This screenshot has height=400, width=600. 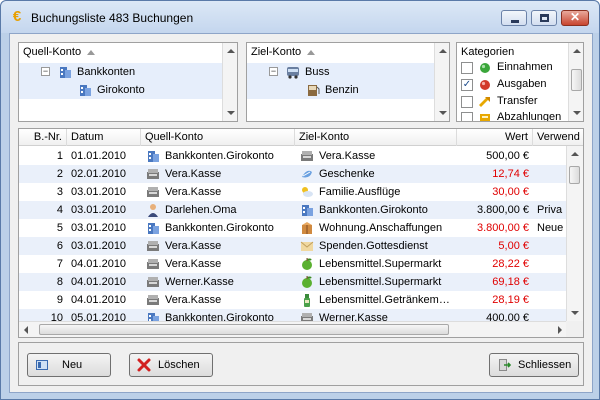 What do you see at coordinates (517, 101) in the screenshot?
I see `category-label: Transfer` at bounding box center [517, 101].